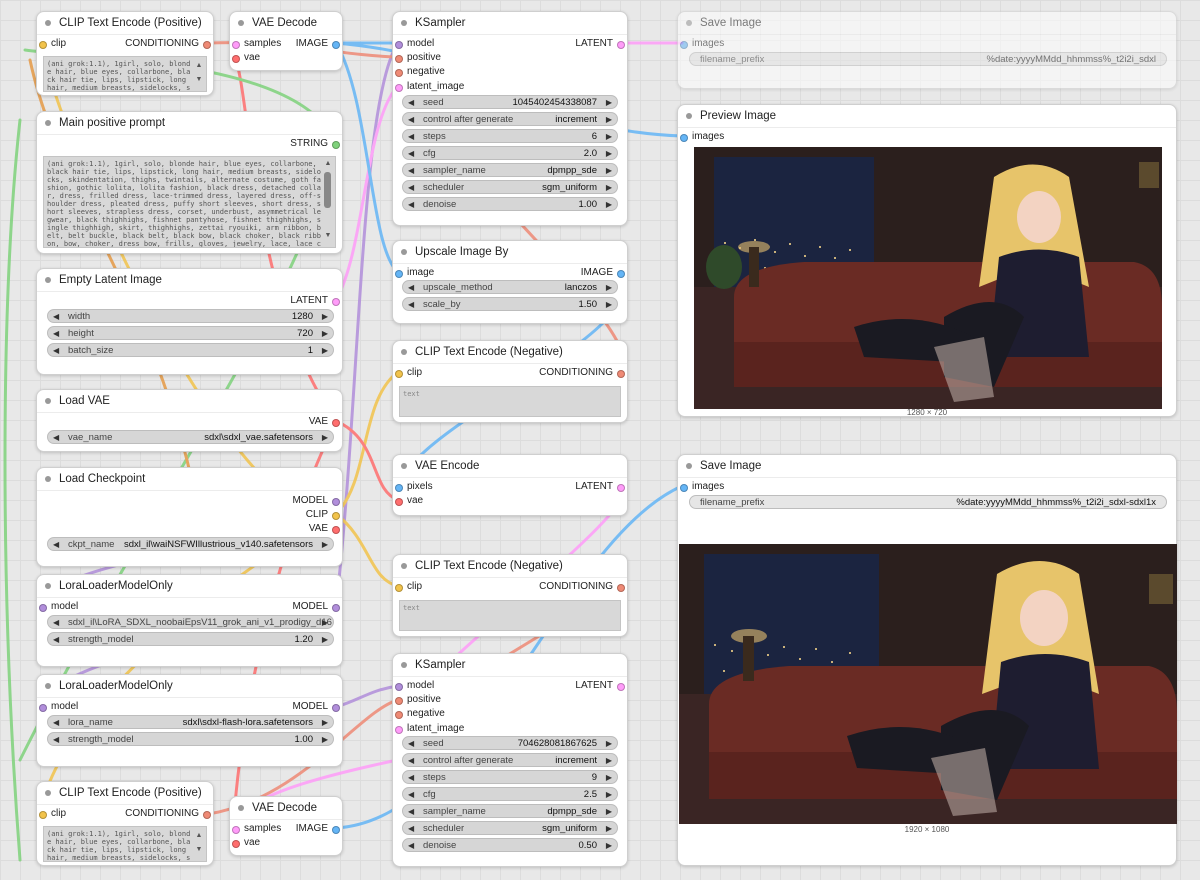 The width and height of the screenshot is (1200, 880). I want to click on node-preview-image: Preview Image images 1280 × 720, so click(927, 260).